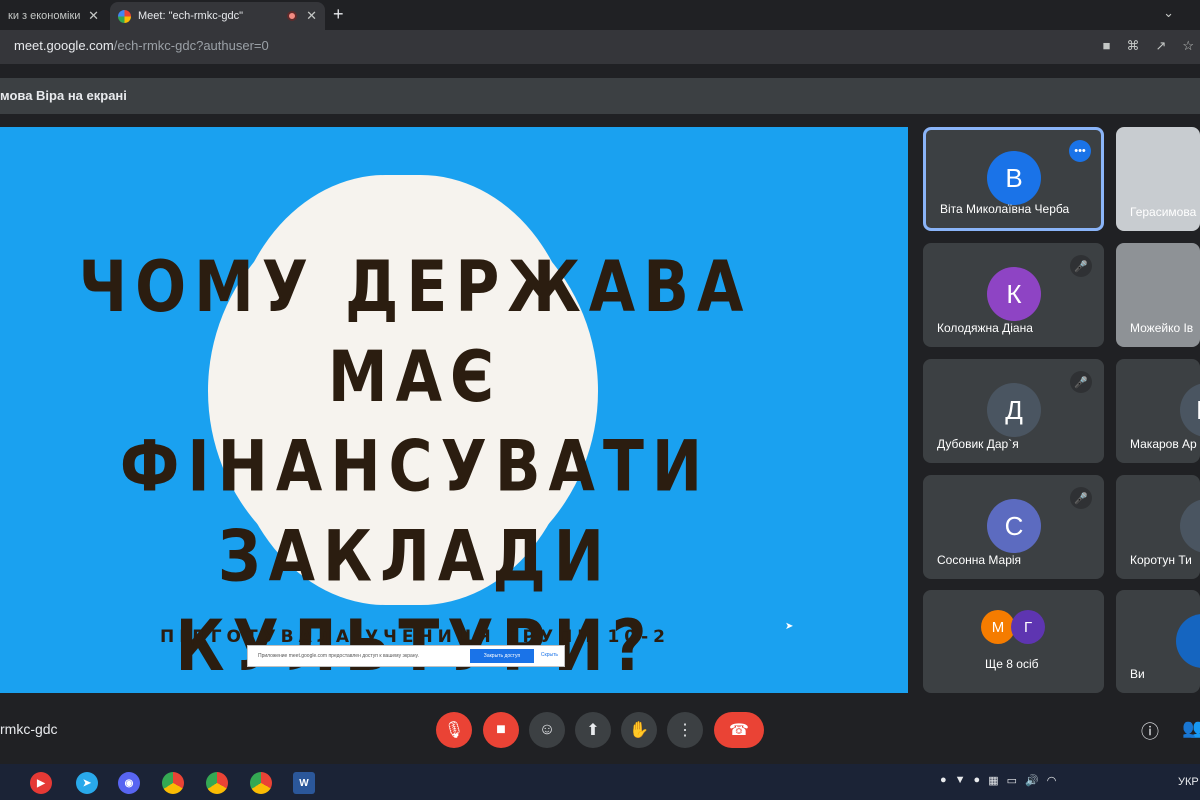 This screenshot has height=800, width=1200. I want to click on participant-tile: В ••• Віта Миколаївна Черба, so click(1013, 179).